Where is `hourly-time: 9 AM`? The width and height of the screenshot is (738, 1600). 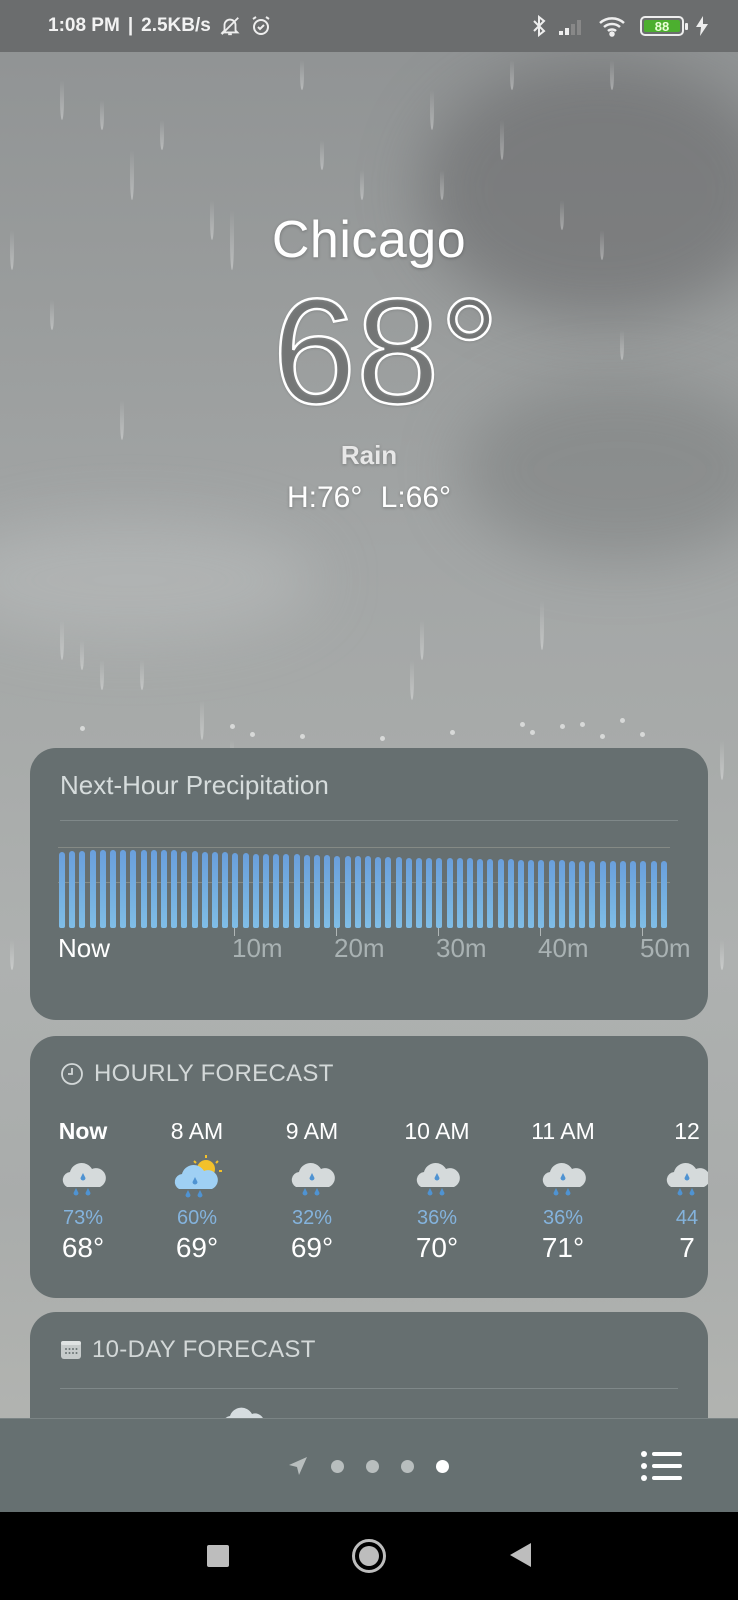
hourly-time: 9 AM is located at coordinates (312, 1131).